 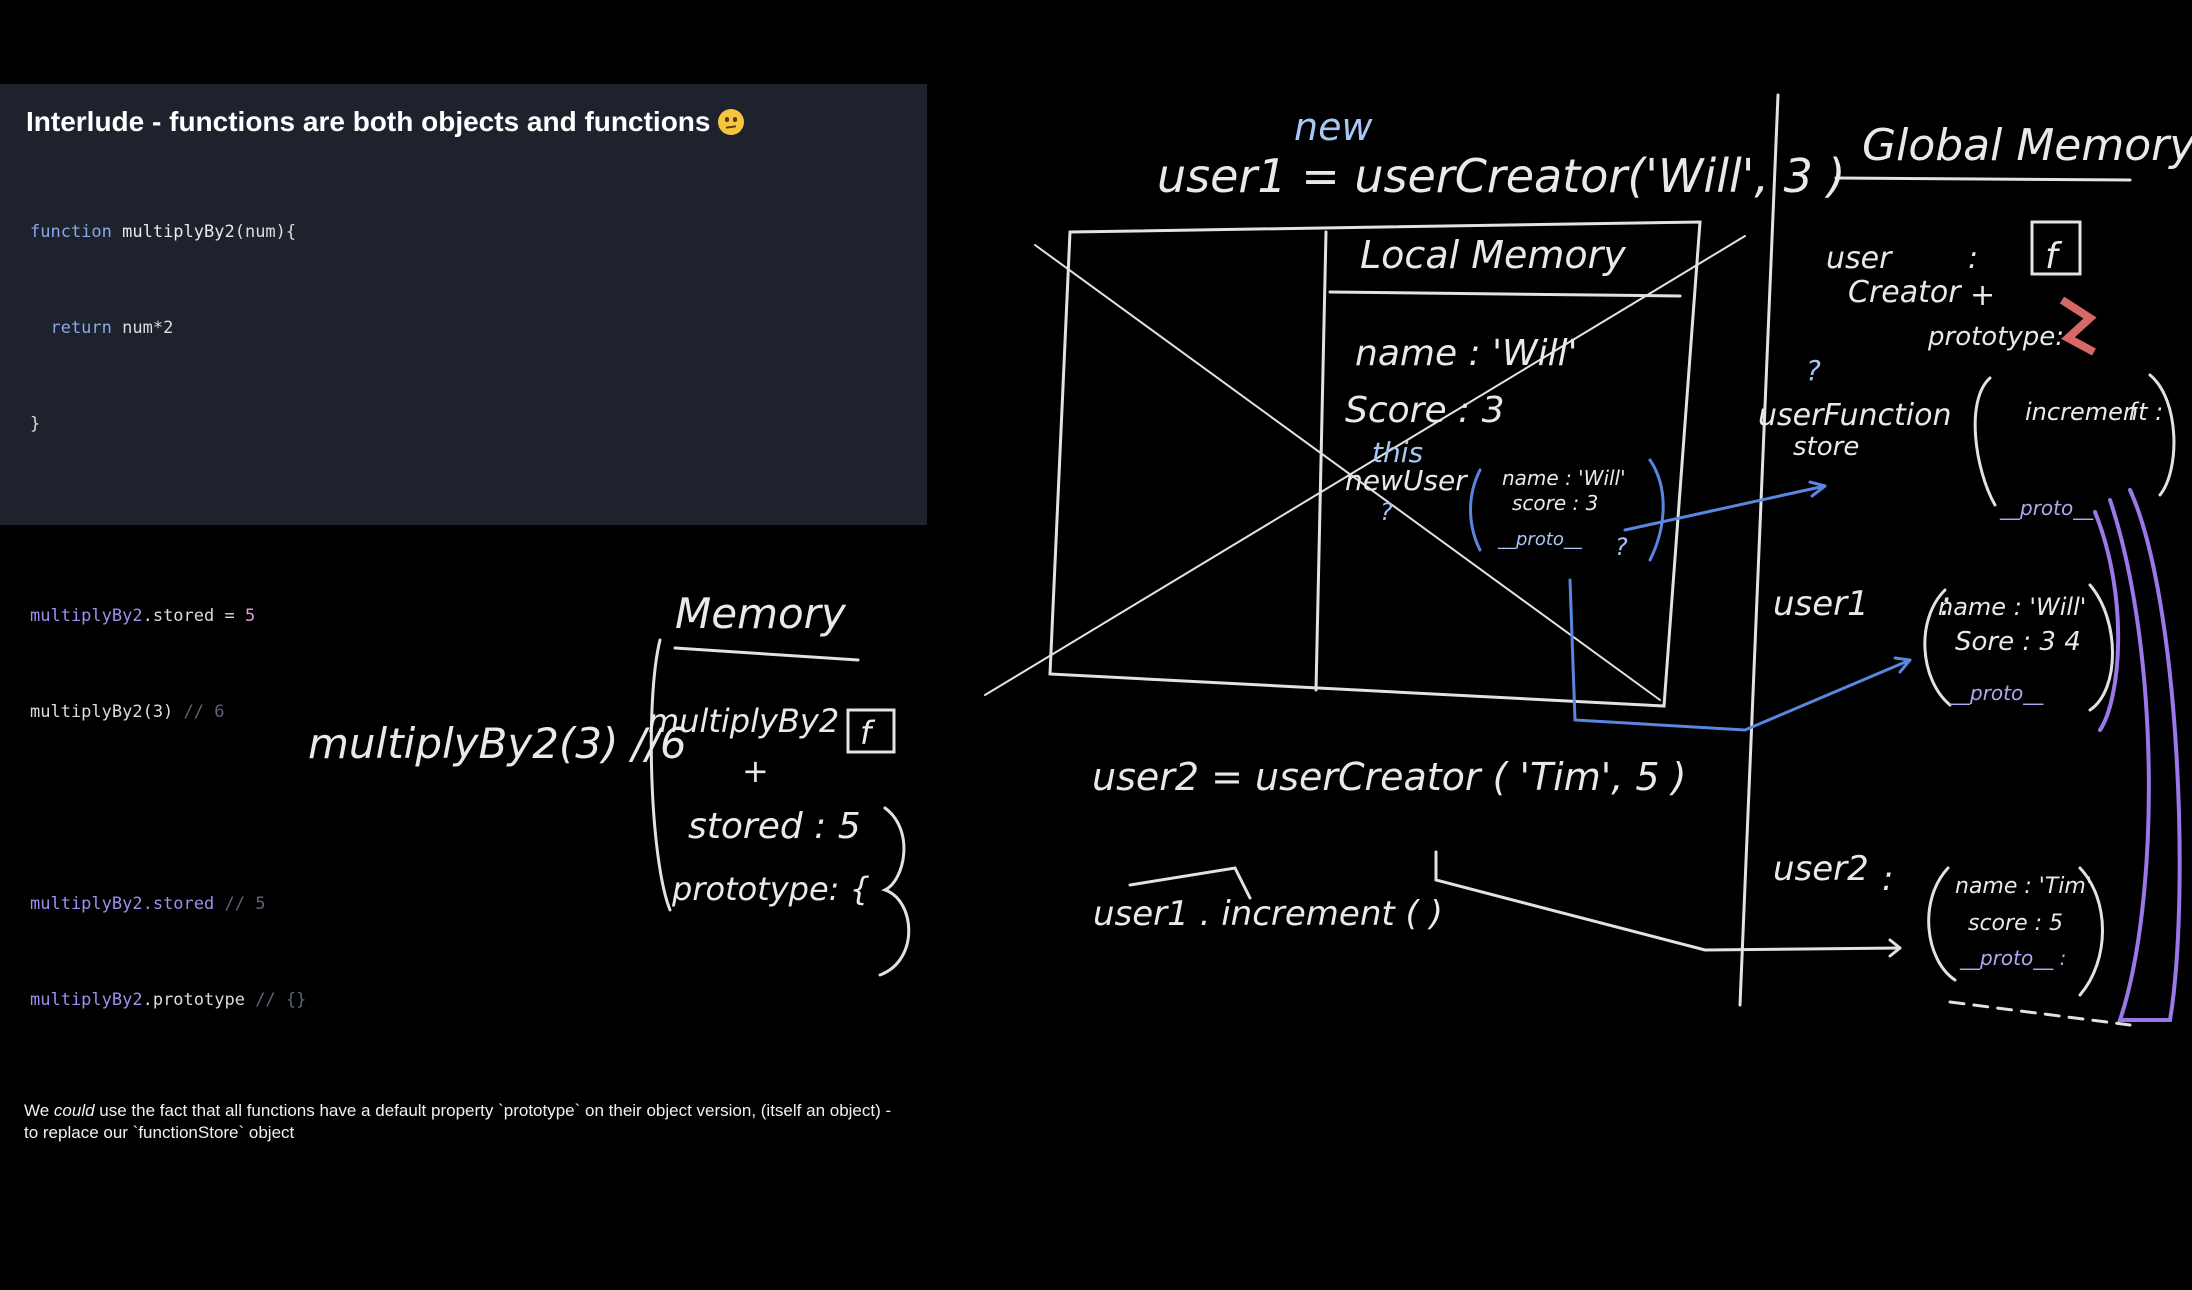 I want to click on local-score-label: Score : 3, so click(x=1425, y=410).